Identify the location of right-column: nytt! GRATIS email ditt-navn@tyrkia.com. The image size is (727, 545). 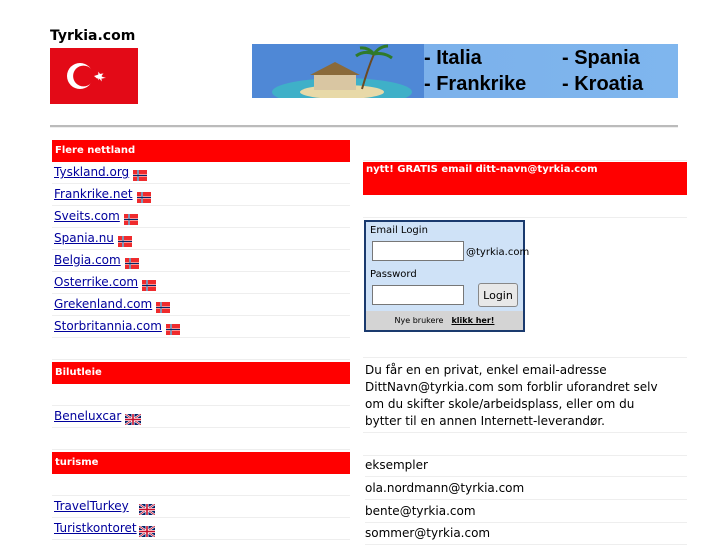
(525, 179).